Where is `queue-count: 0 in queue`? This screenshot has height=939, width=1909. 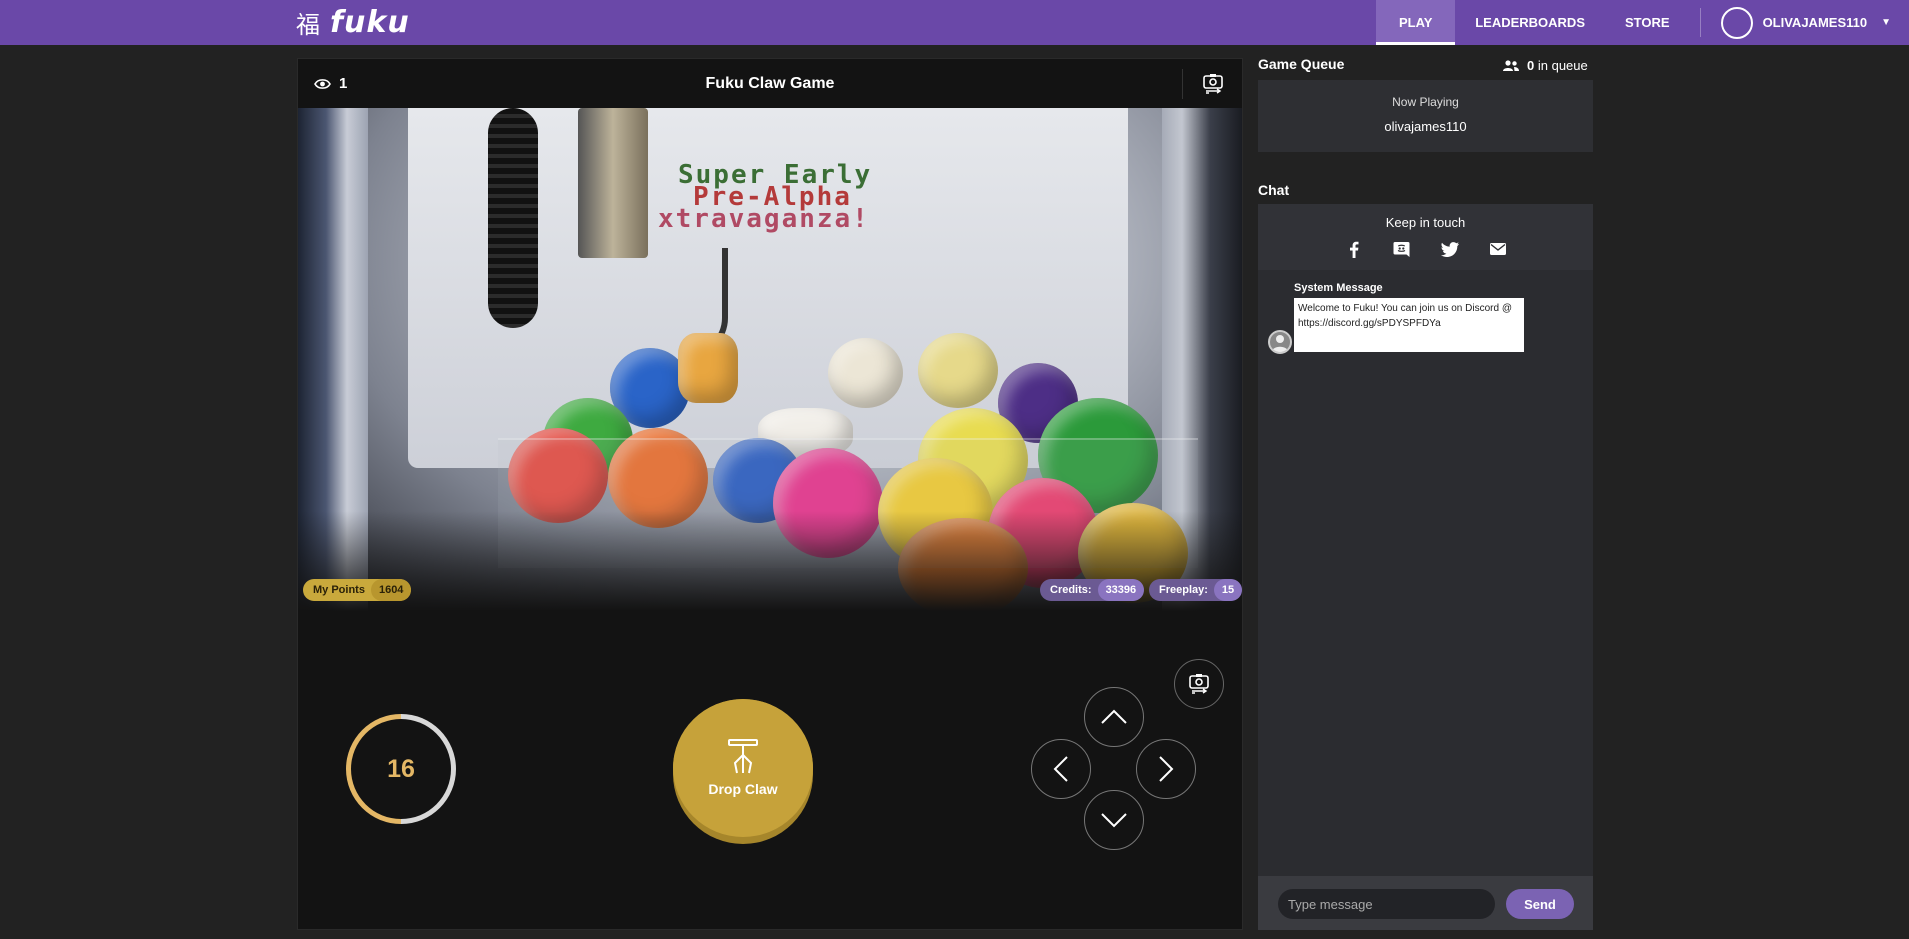
queue-count: 0 in queue is located at coordinates (1545, 65).